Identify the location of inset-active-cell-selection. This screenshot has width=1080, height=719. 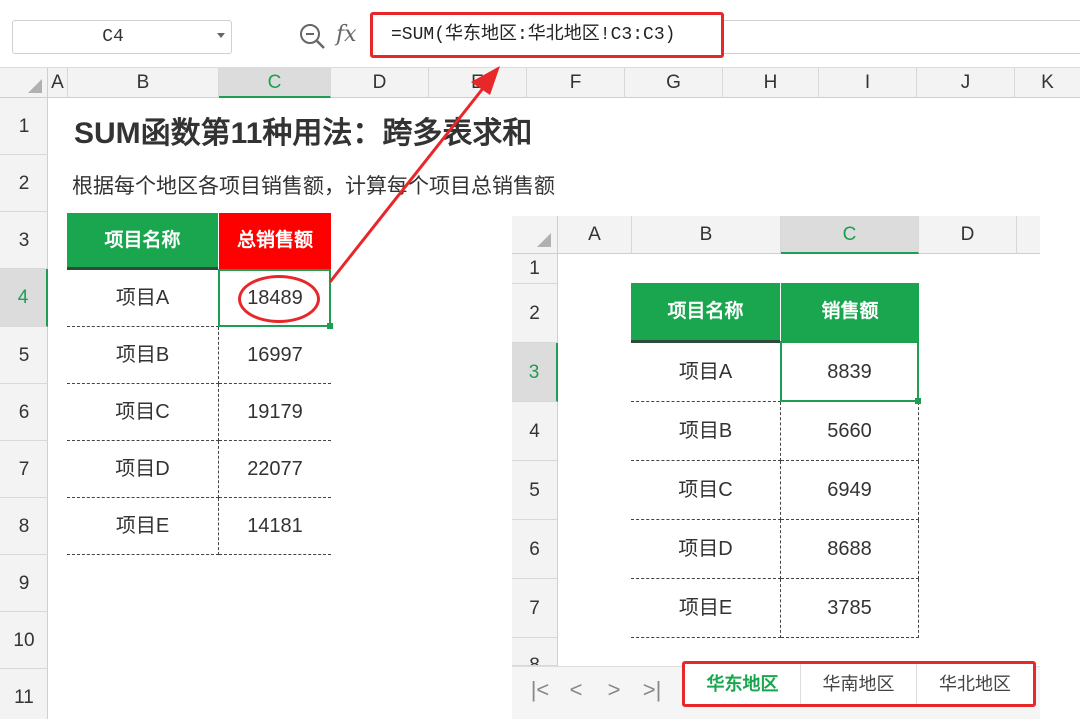
(850, 372).